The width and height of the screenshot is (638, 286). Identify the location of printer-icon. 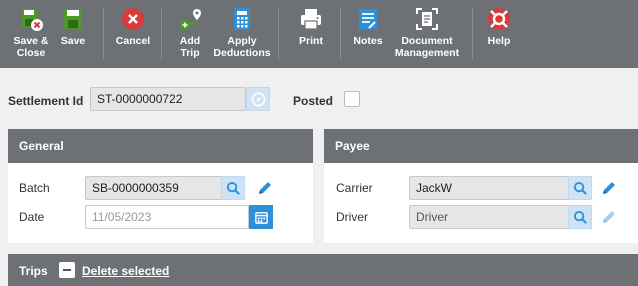
(311, 19).